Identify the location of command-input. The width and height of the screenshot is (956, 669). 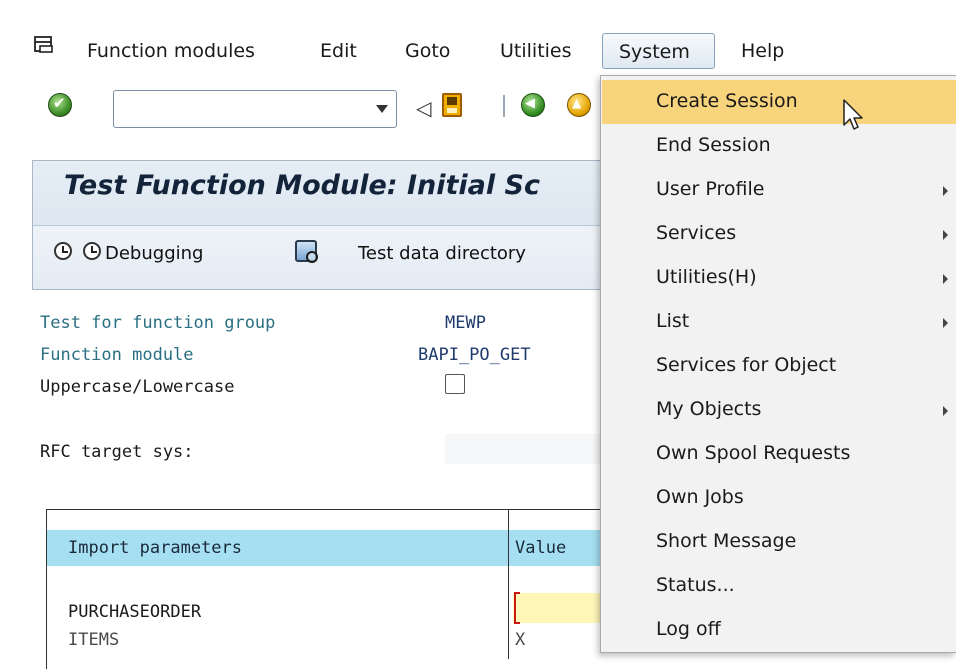
(240, 110).